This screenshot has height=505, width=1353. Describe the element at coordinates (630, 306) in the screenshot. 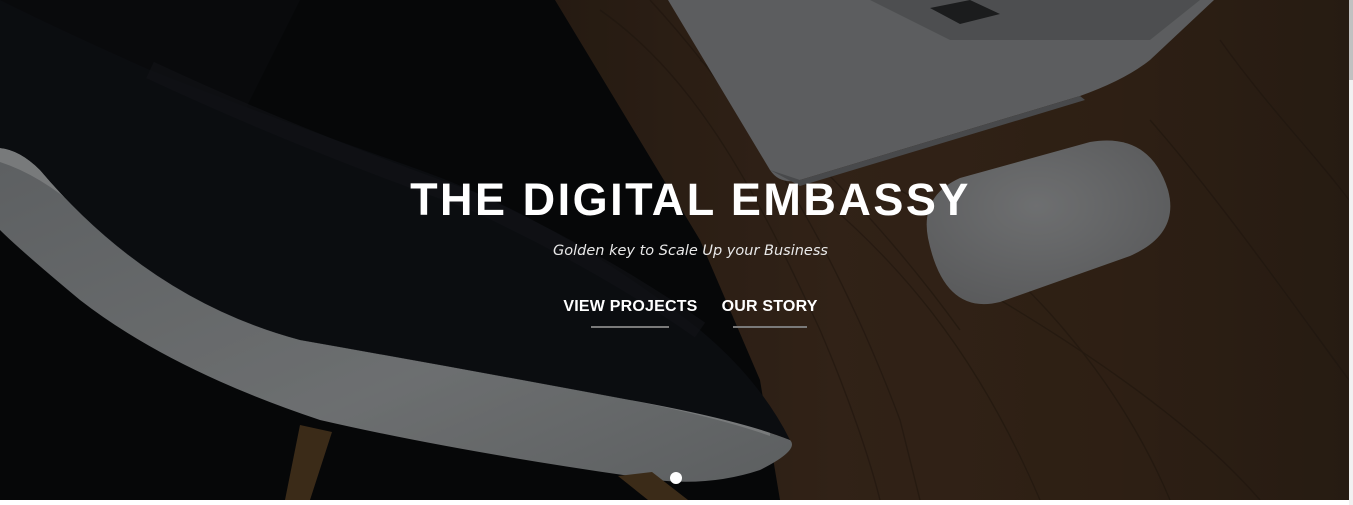

I see `view-projects-label: VIEW PROJECTS` at that location.